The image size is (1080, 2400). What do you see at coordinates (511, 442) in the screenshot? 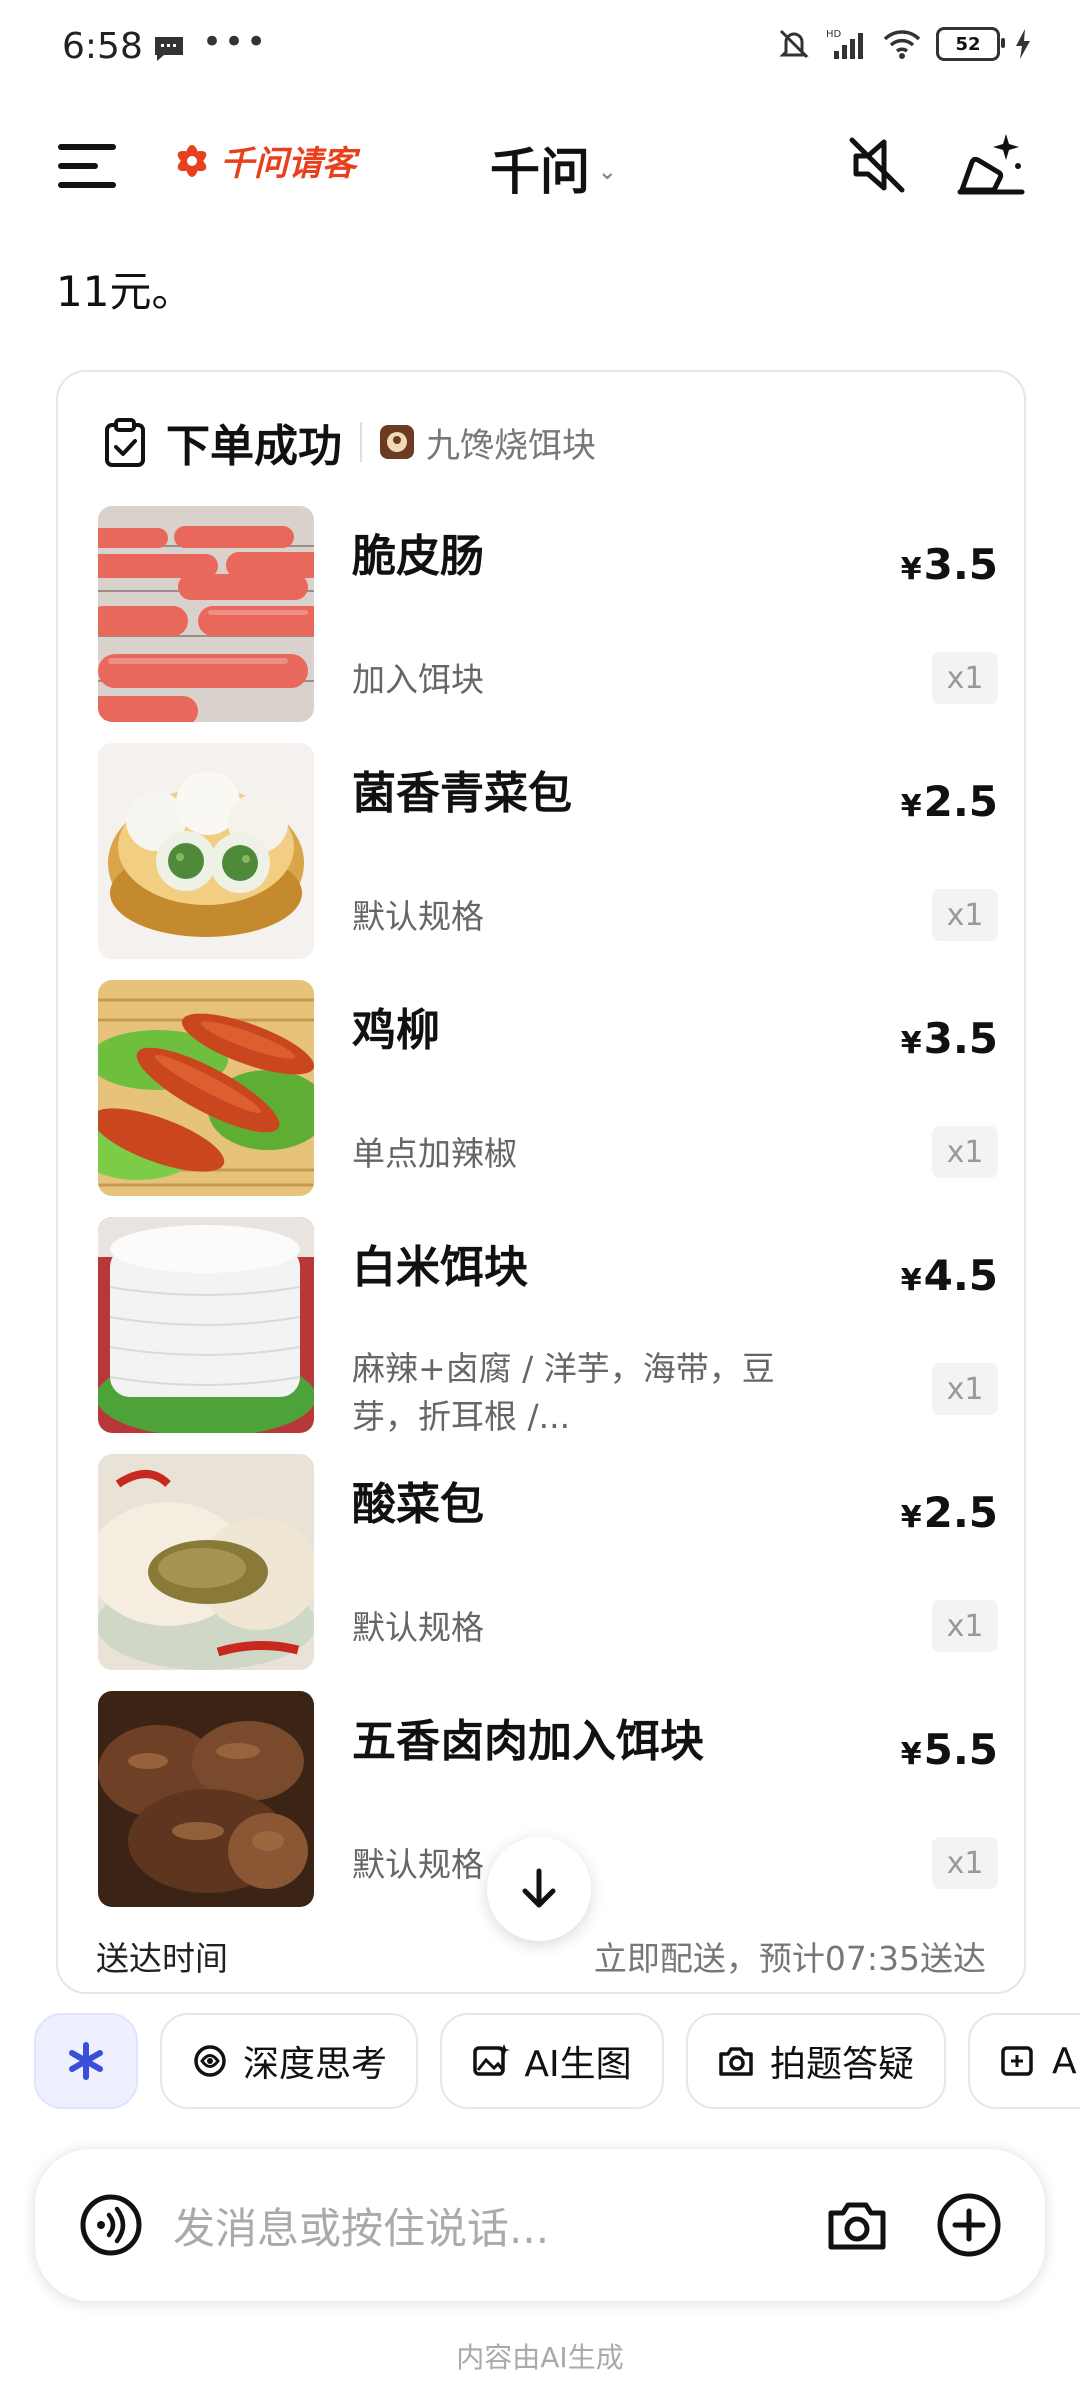
I see `store-name: 九馋烧饵块` at bounding box center [511, 442].